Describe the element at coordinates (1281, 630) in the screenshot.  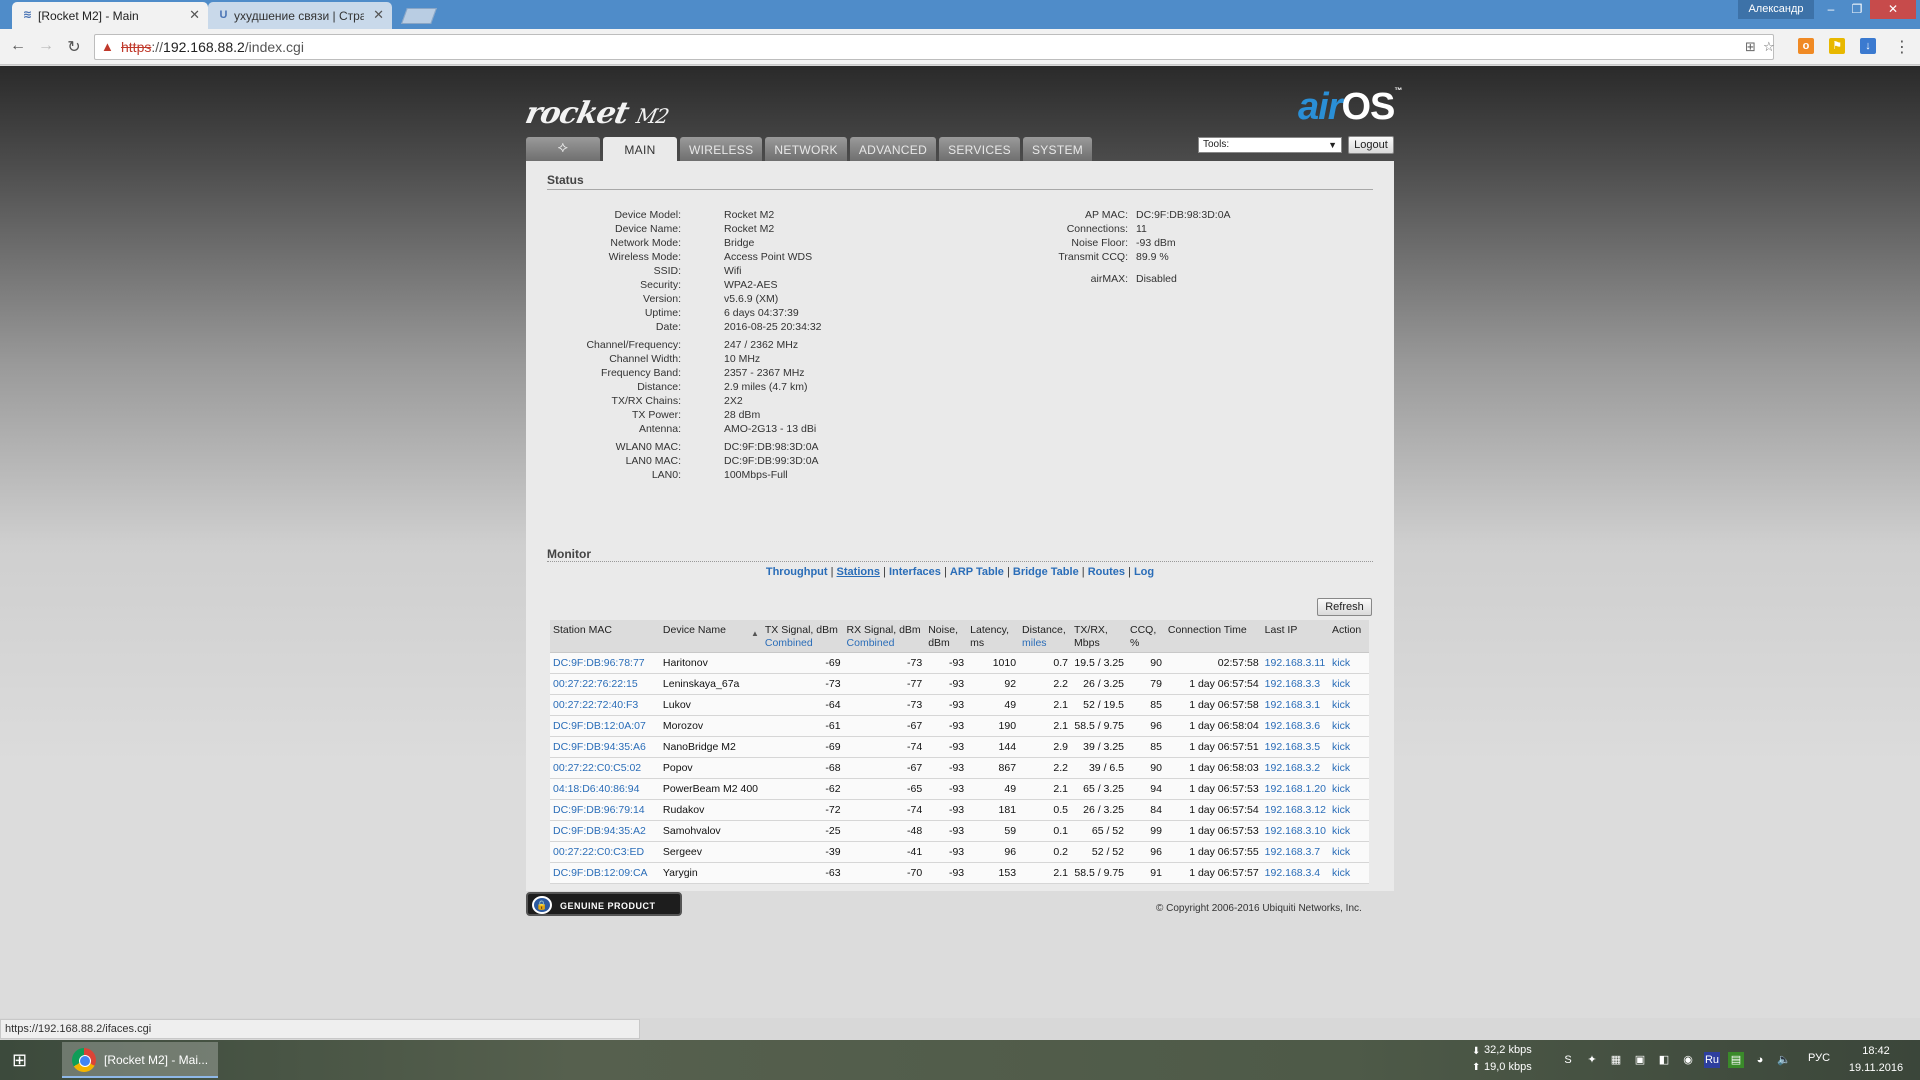
I see `column-label: Last IP` at that location.